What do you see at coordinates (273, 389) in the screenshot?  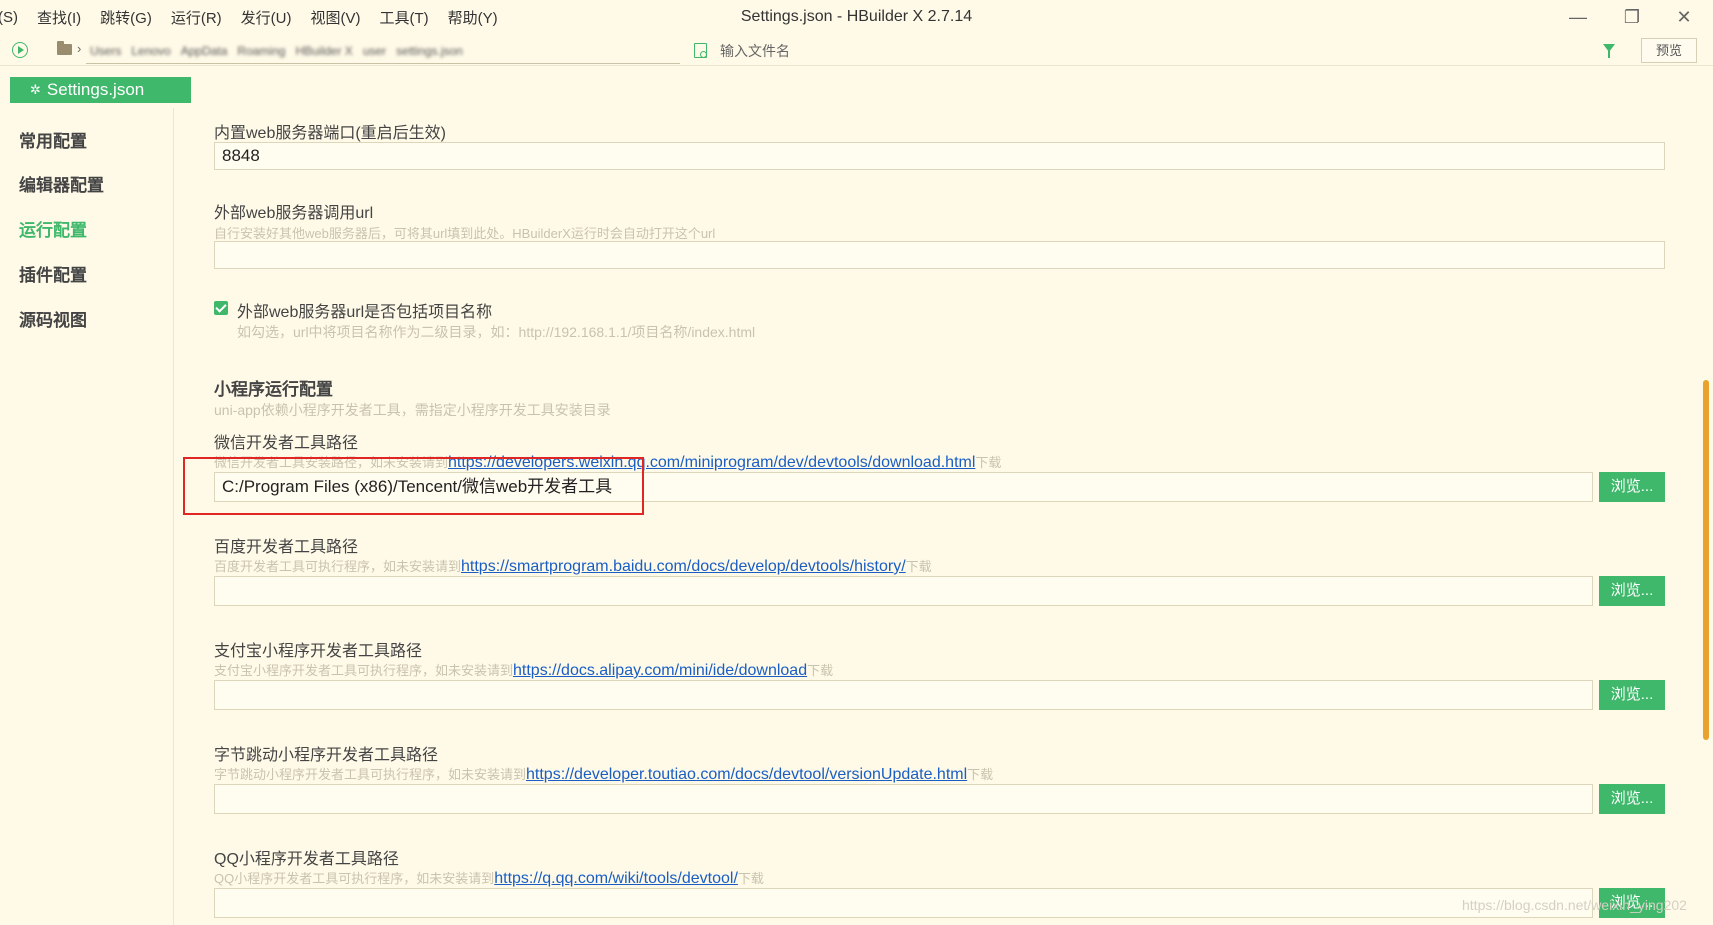 I see `miniprogram-section-title: 小程序运行配置` at bounding box center [273, 389].